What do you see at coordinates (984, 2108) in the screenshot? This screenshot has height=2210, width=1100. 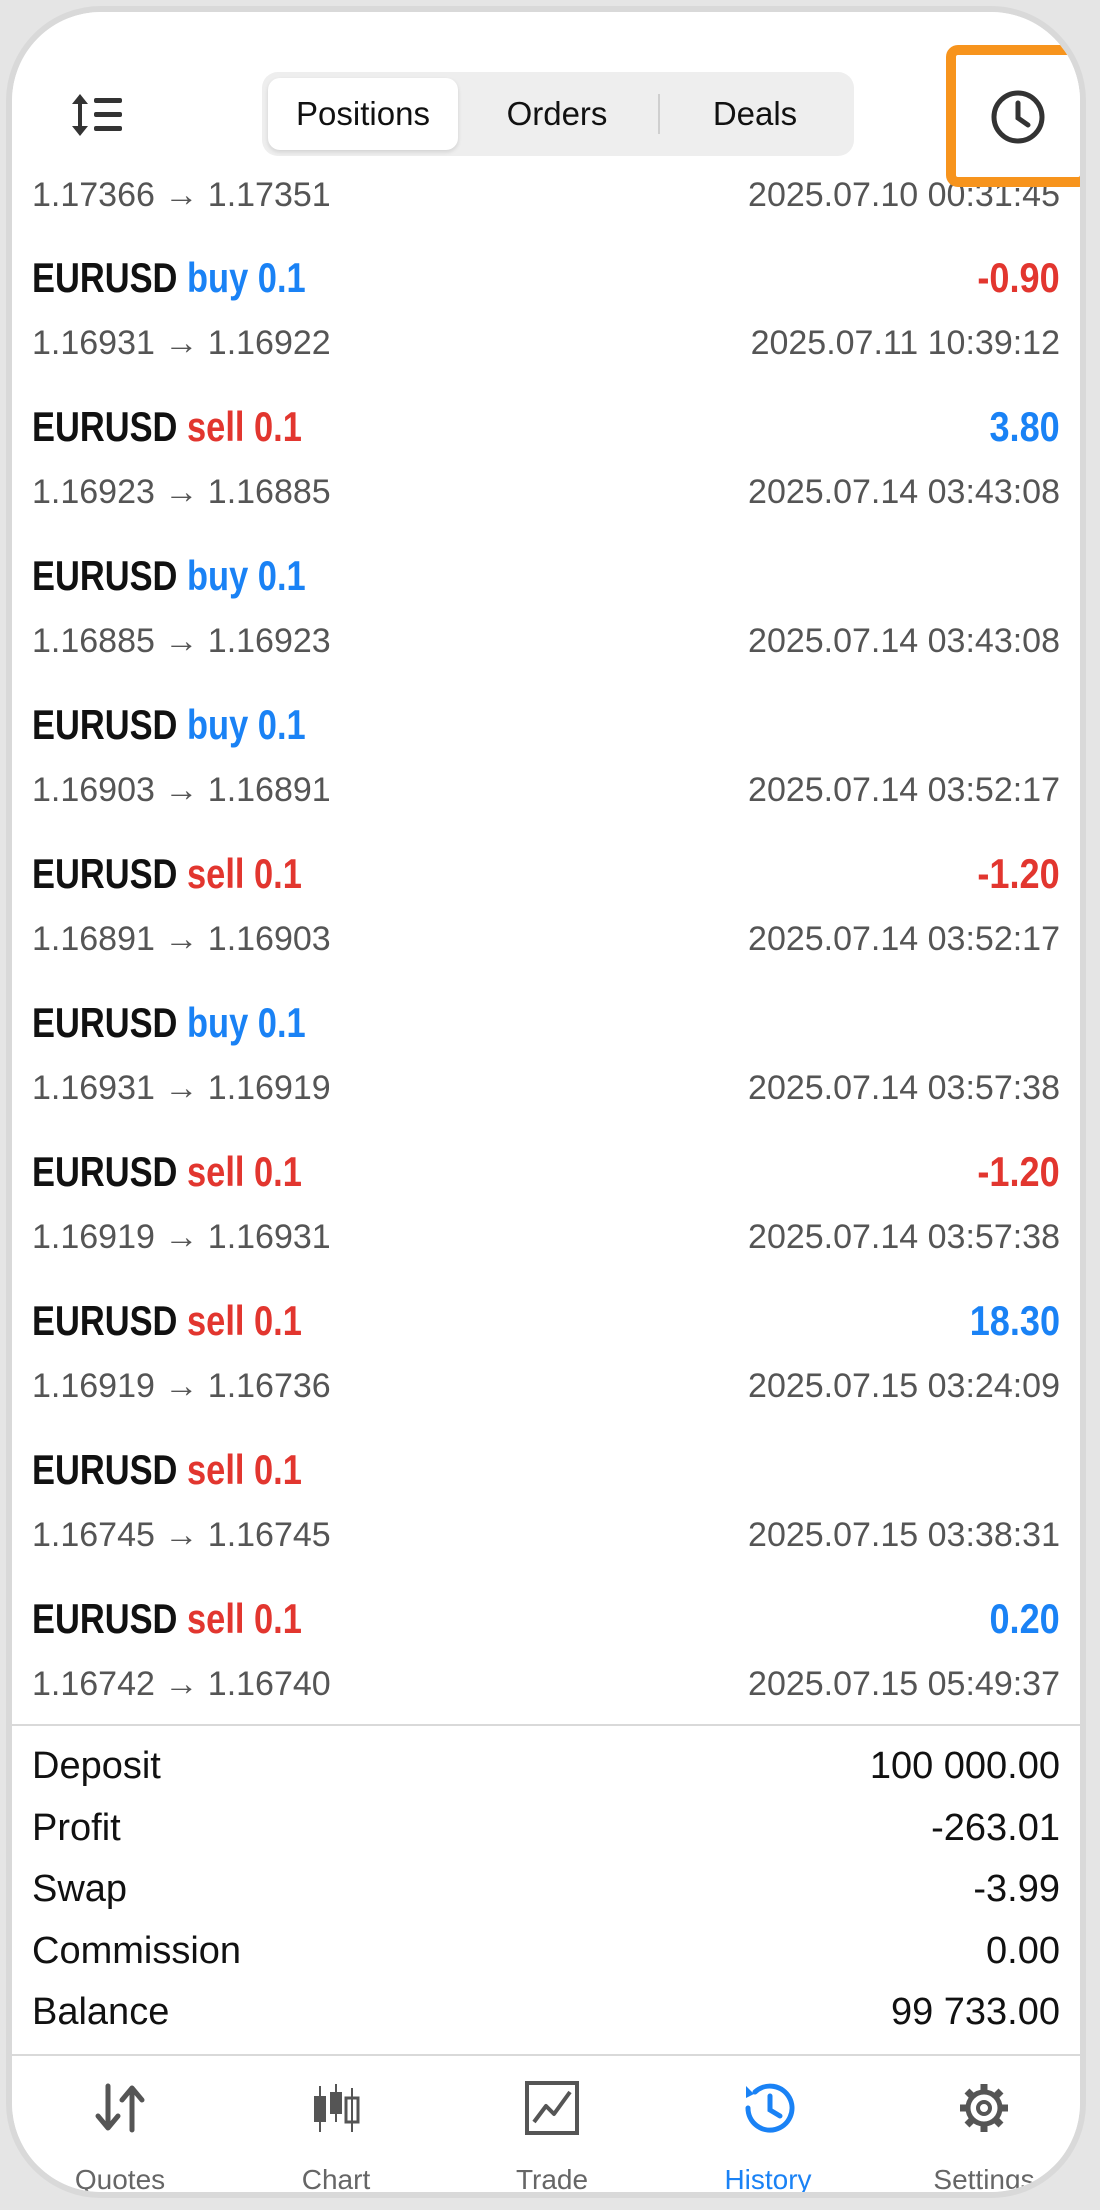 I see `gear-icon` at bounding box center [984, 2108].